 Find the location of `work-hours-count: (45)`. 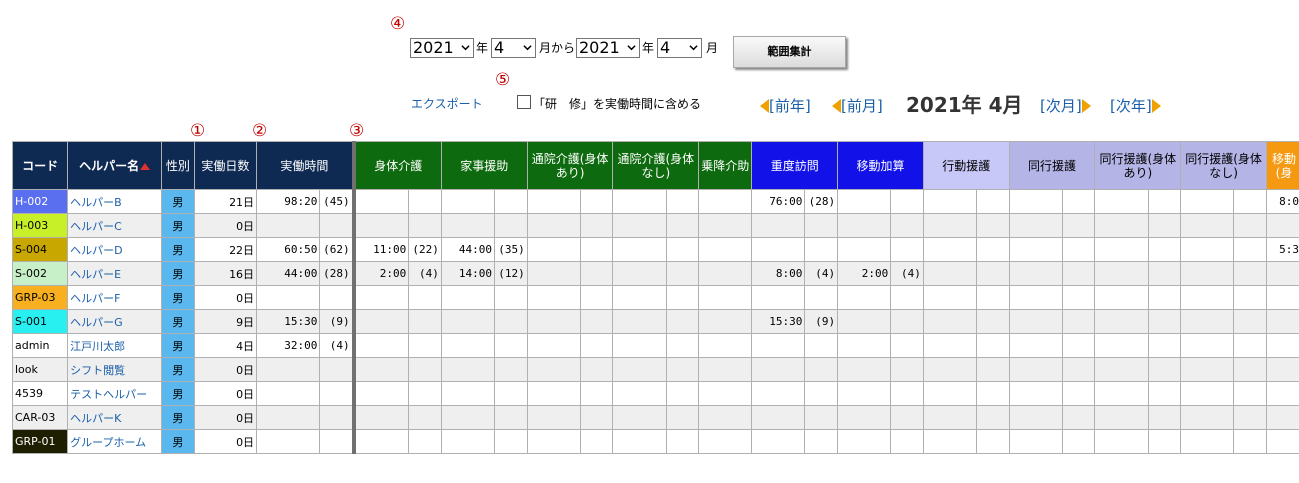

work-hours-count: (45) is located at coordinates (337, 201).